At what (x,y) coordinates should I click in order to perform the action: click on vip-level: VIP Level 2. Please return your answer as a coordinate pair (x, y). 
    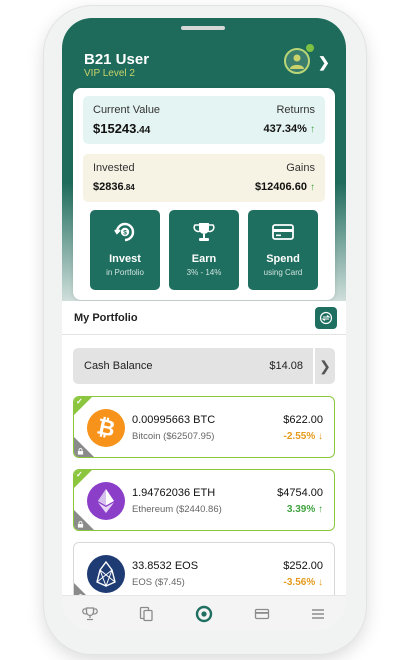
    Looking at the image, I should click on (109, 73).